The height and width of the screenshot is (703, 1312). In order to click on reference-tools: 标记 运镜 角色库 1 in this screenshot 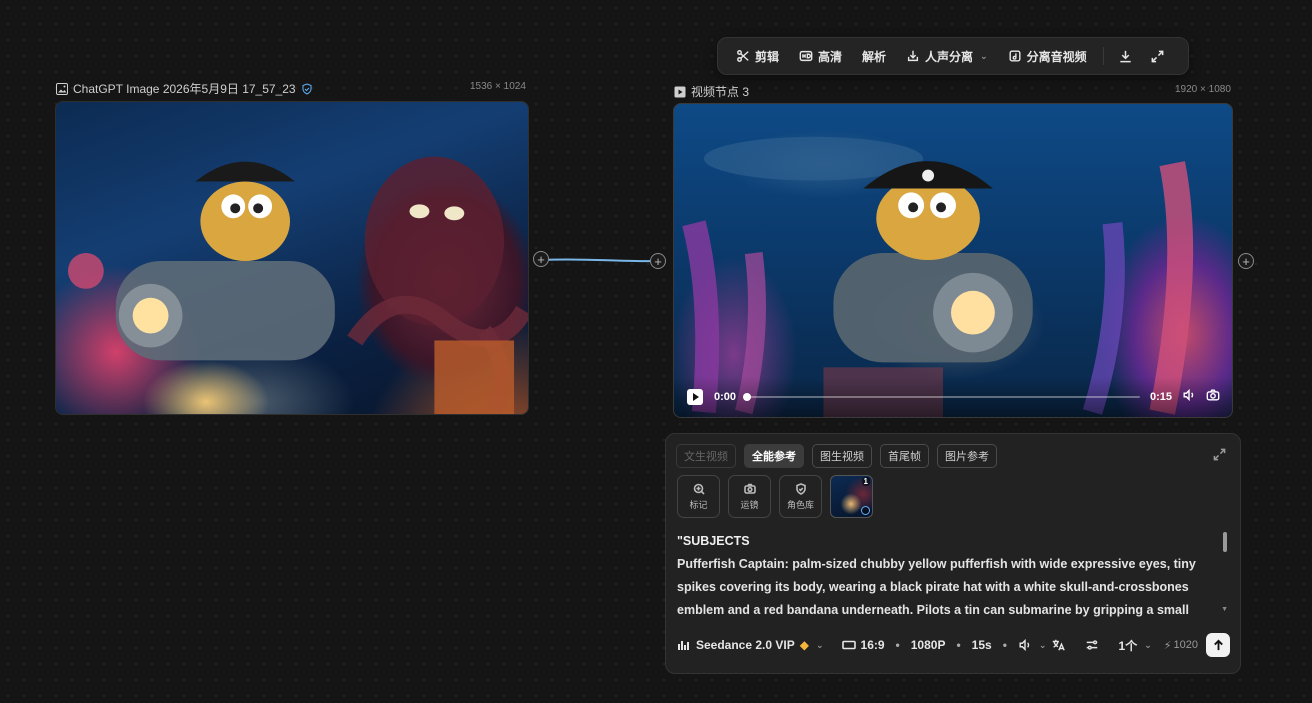, I will do `click(775, 496)`.